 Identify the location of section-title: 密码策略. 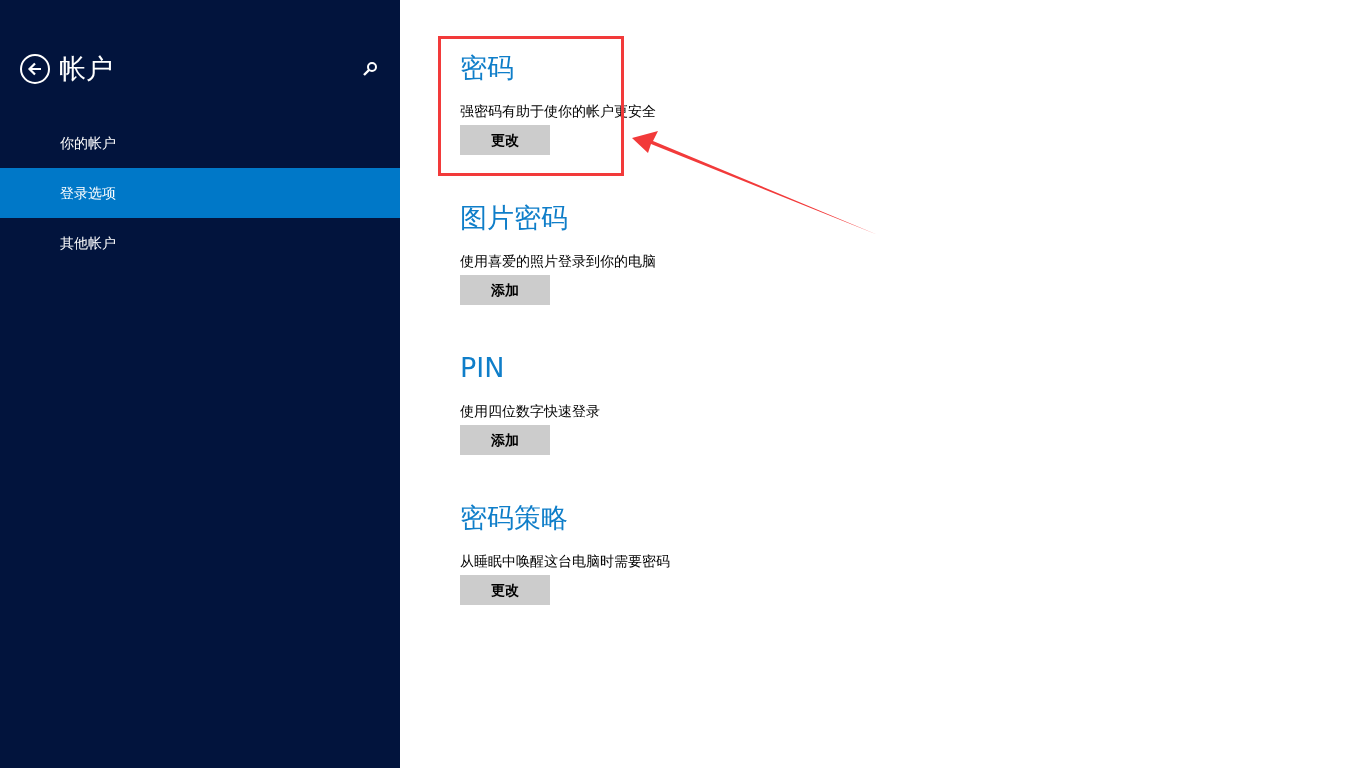
(514, 518).